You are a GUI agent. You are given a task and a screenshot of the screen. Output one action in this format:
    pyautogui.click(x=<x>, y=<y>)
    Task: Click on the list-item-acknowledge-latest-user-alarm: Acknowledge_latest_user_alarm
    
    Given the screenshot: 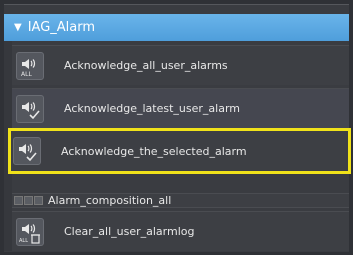 What is the action you would take?
    pyautogui.click(x=180, y=108)
    